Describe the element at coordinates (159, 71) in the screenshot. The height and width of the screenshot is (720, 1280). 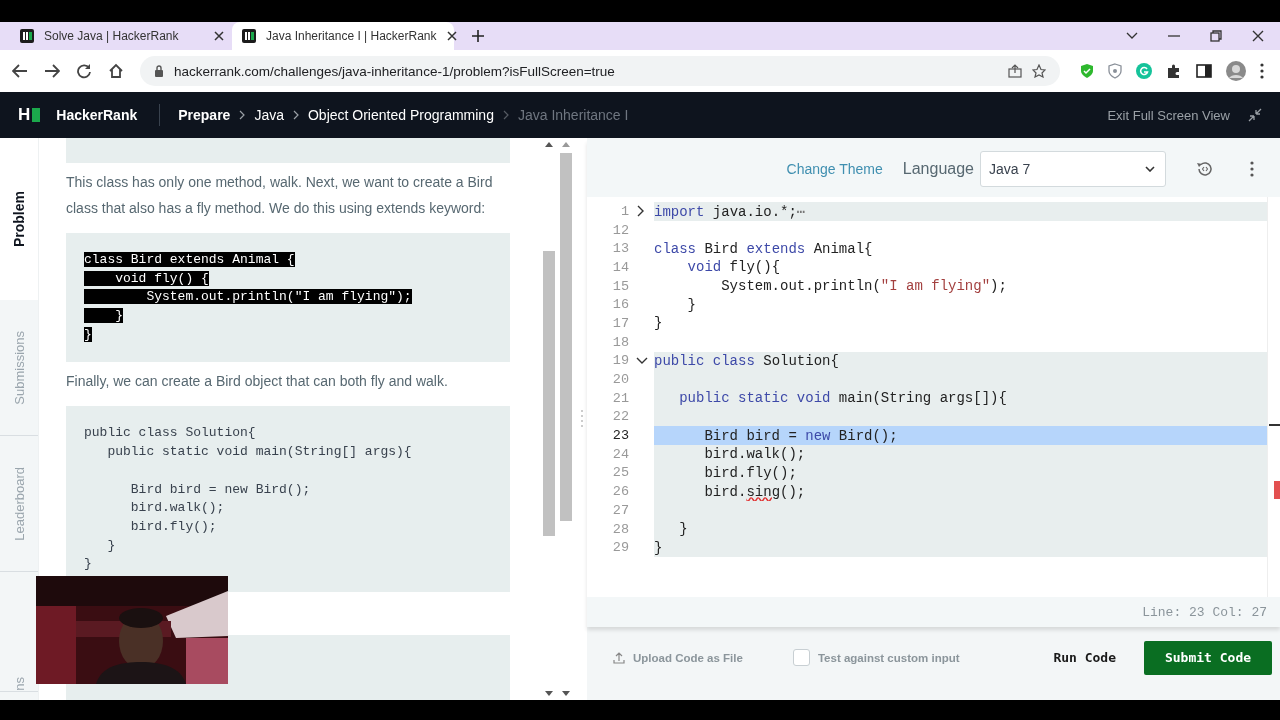
I see `lock-icon` at that location.